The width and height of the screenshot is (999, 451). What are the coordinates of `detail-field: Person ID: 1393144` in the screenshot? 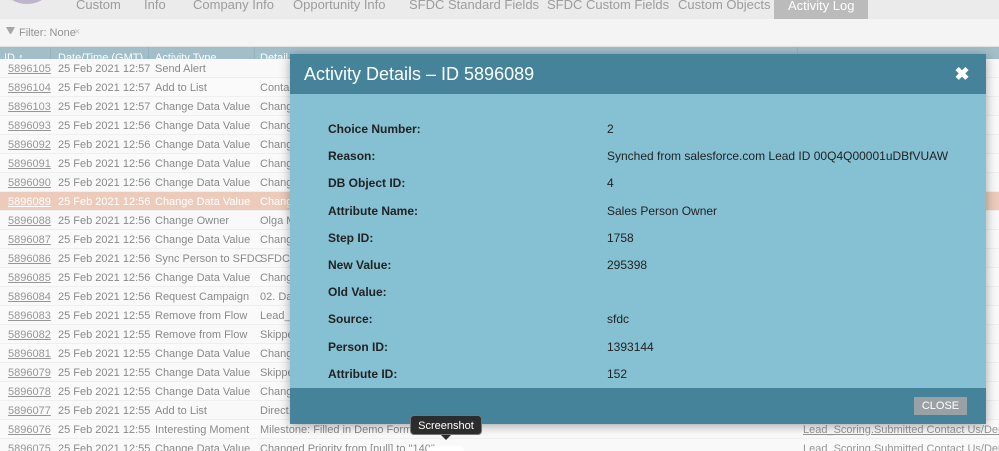 It's located at (648, 350).